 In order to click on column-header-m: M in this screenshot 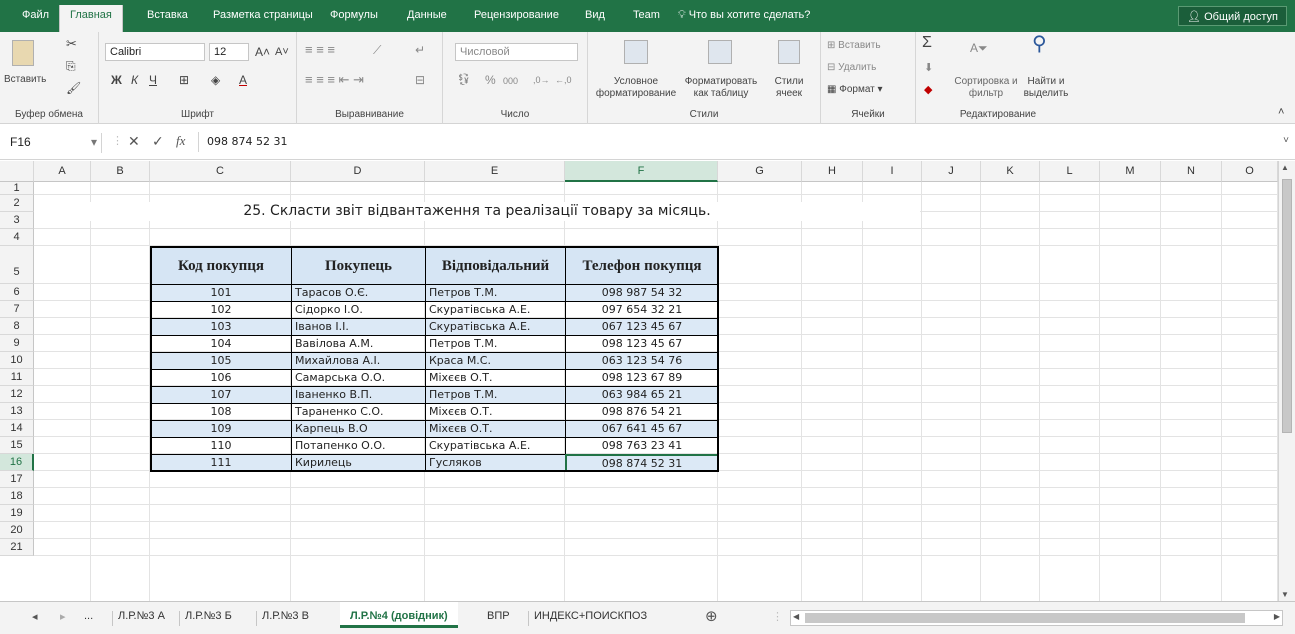, I will do `click(1130, 171)`.